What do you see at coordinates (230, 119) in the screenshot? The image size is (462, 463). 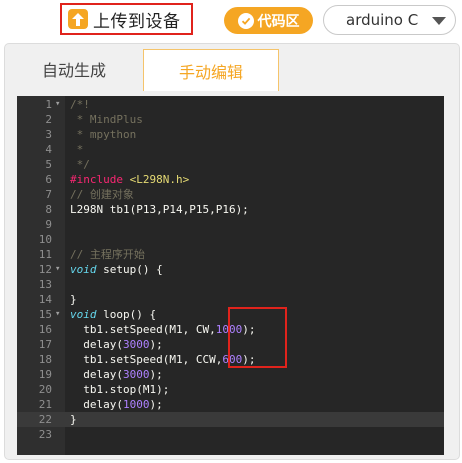 I see `code-line: 2 * MindPlus` at bounding box center [230, 119].